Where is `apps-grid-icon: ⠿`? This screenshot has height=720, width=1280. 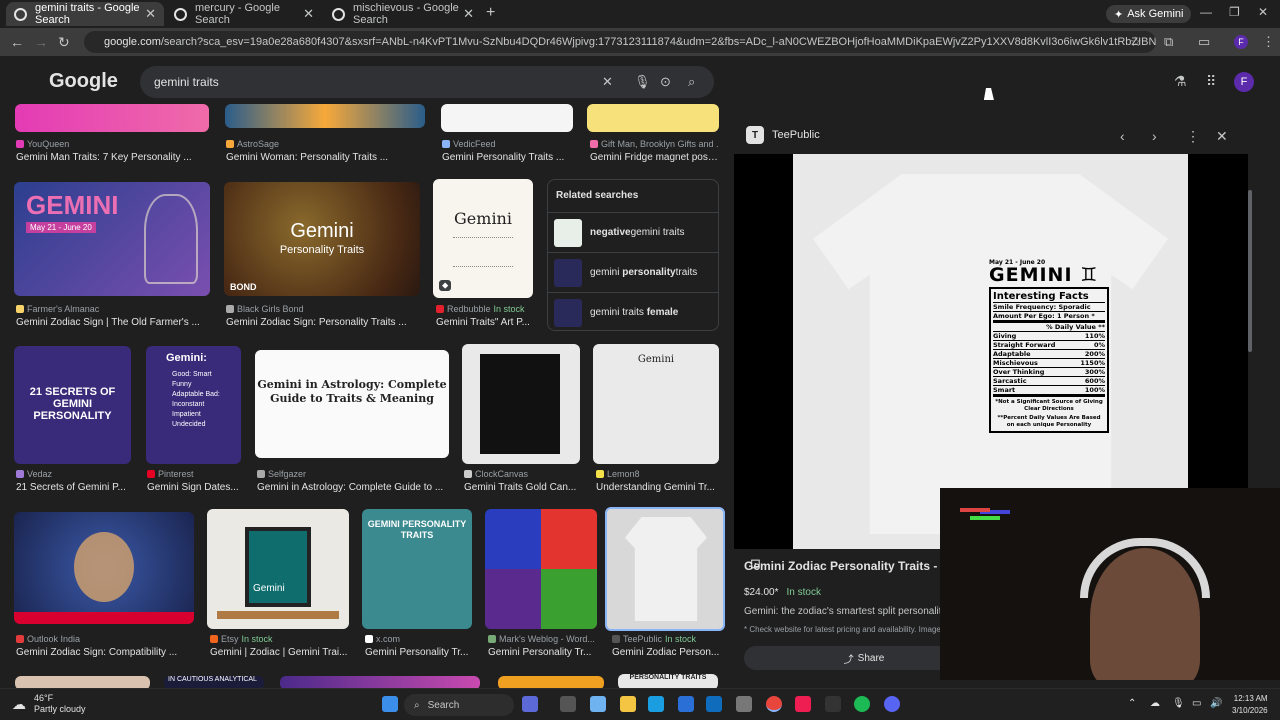
apps-grid-icon: ⠿ is located at coordinates (1211, 81).